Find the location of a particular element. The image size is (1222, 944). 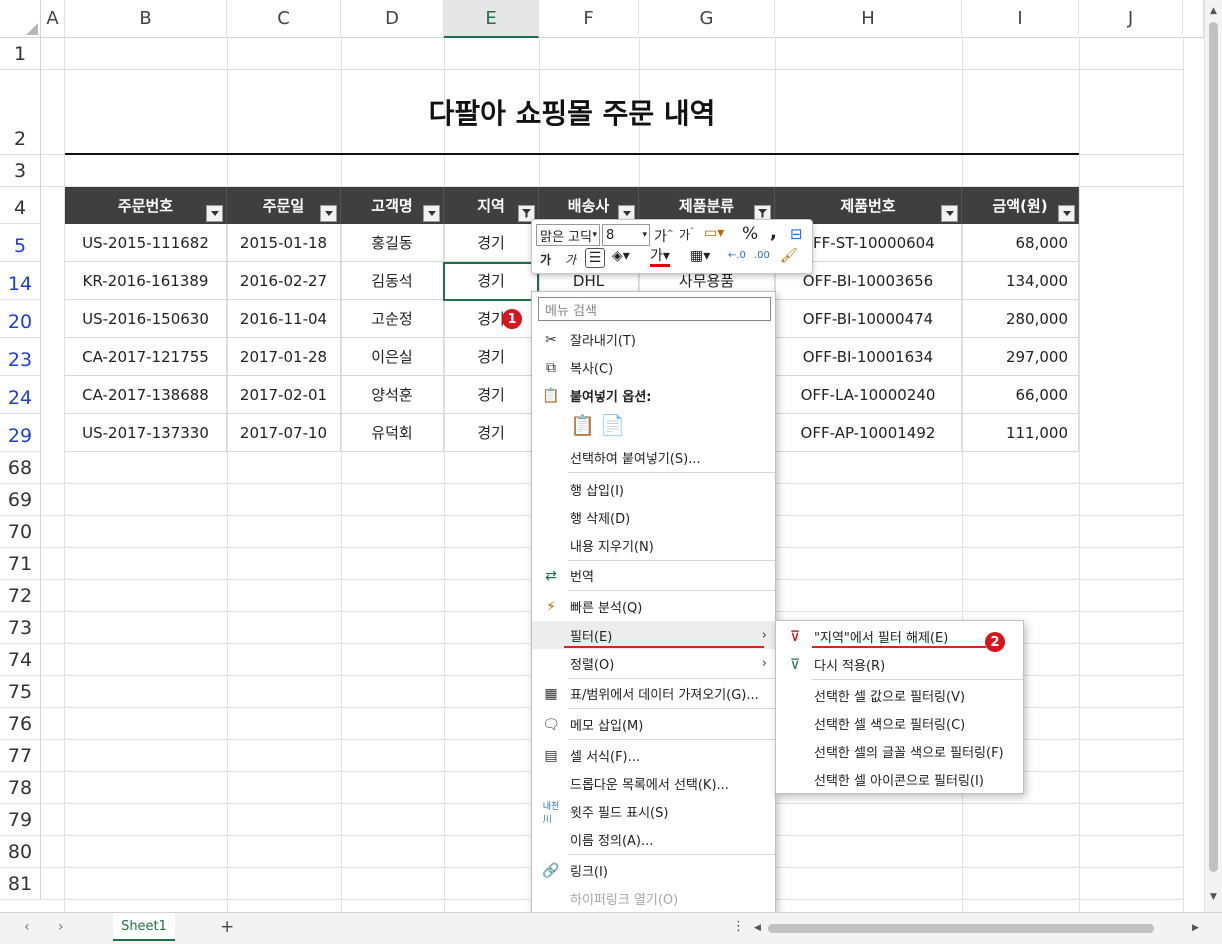

row-header: 74 is located at coordinates (20, 660).